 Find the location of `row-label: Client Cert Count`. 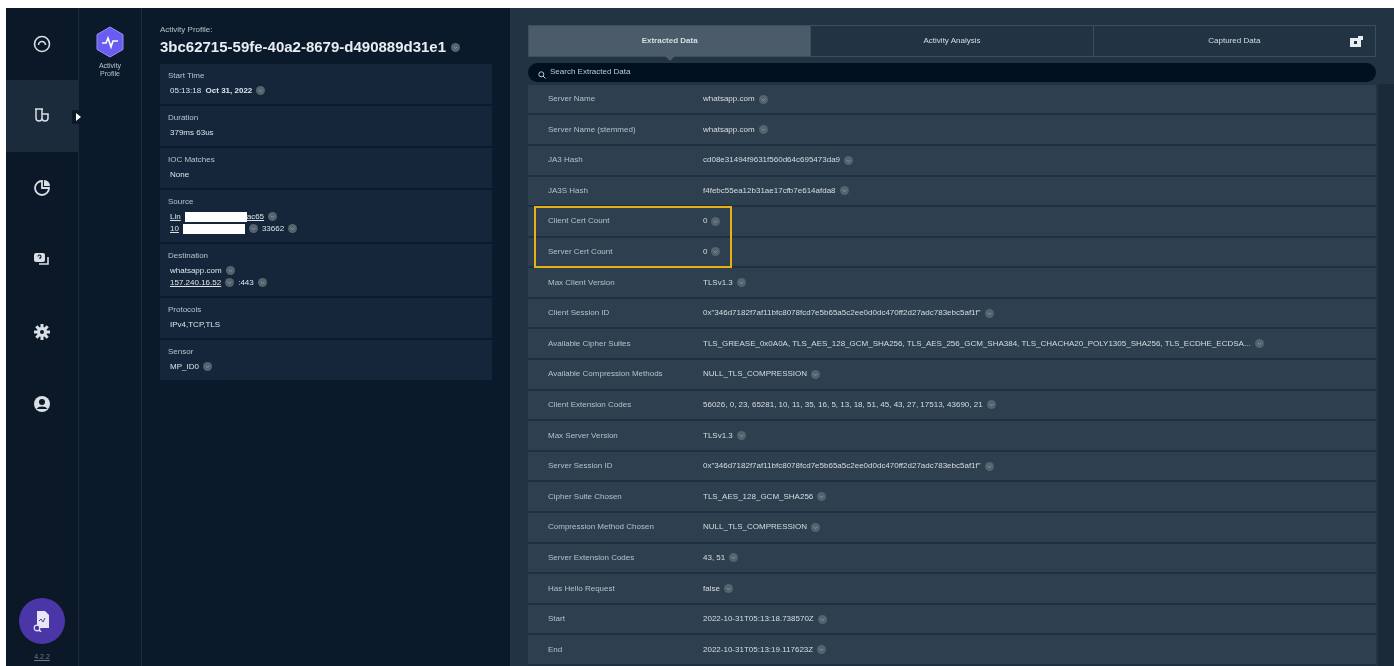

row-label: Client Cert Count is located at coordinates (579, 221).